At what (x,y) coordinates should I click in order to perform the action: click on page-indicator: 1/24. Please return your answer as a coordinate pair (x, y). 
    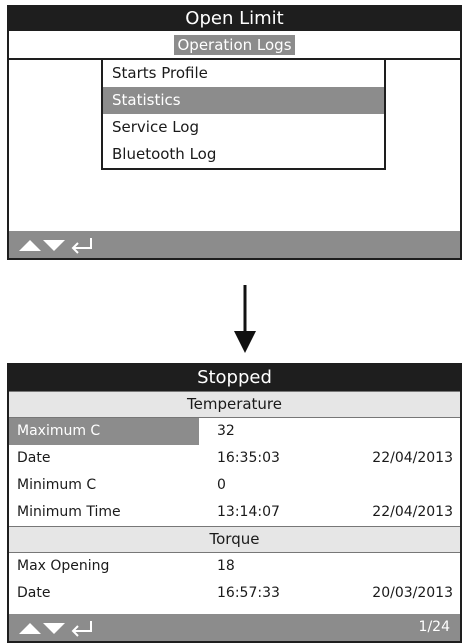
    Looking at the image, I should click on (434, 627).